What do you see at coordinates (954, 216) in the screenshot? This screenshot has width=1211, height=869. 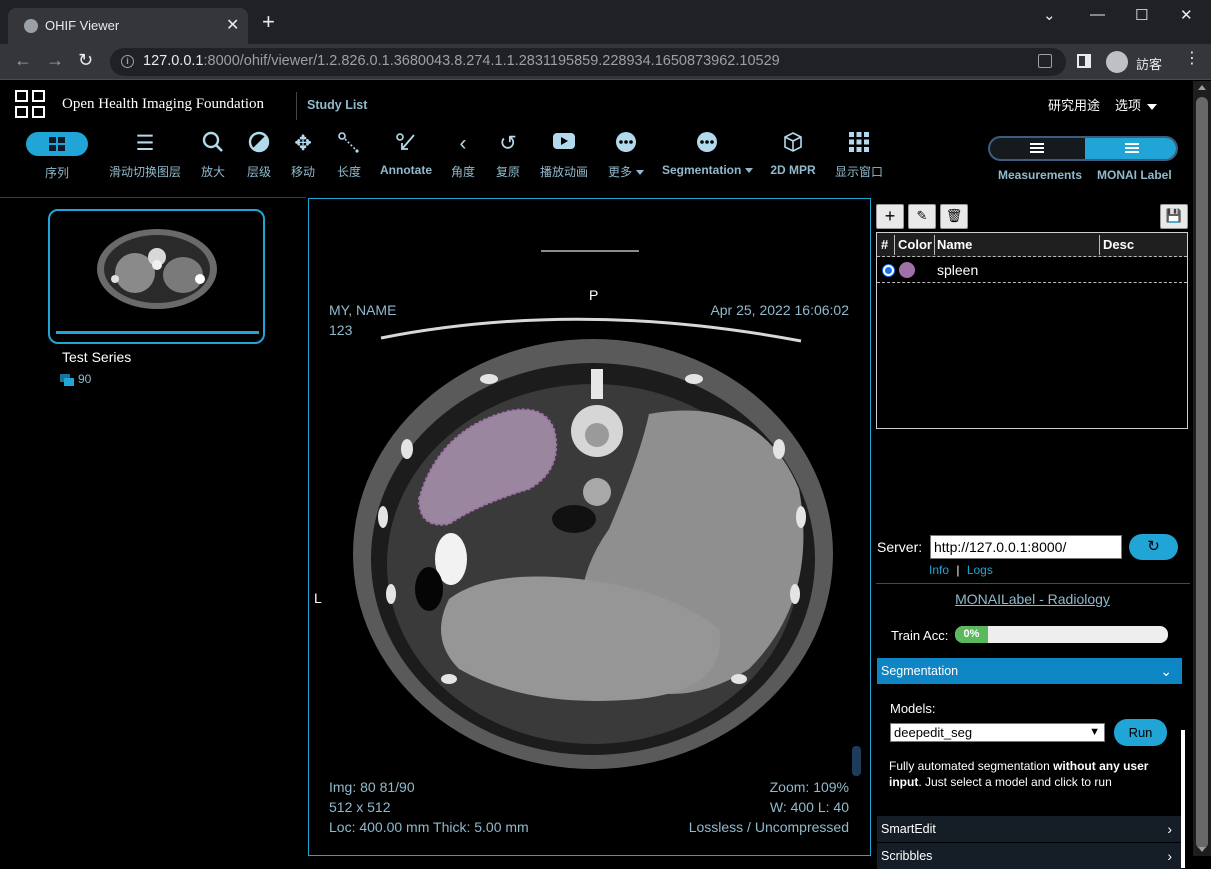 I see `delete-segment-button: 🗑` at bounding box center [954, 216].